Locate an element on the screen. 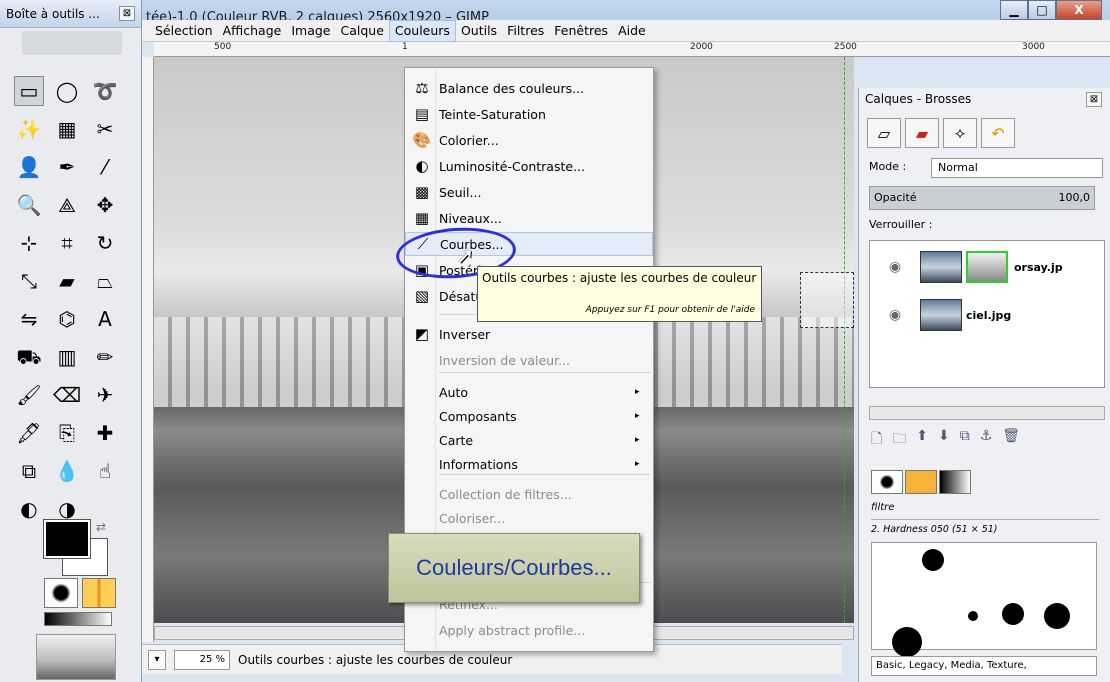  menu-item: Informations ▸ is located at coordinates (529, 464).